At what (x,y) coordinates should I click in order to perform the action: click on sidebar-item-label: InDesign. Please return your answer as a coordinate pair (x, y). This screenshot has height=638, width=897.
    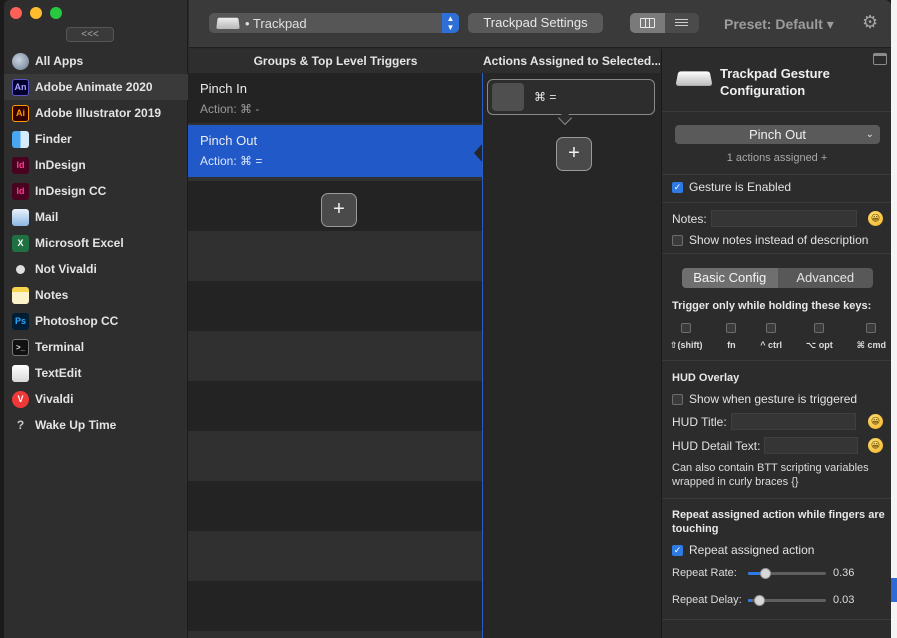
    Looking at the image, I should click on (60, 165).